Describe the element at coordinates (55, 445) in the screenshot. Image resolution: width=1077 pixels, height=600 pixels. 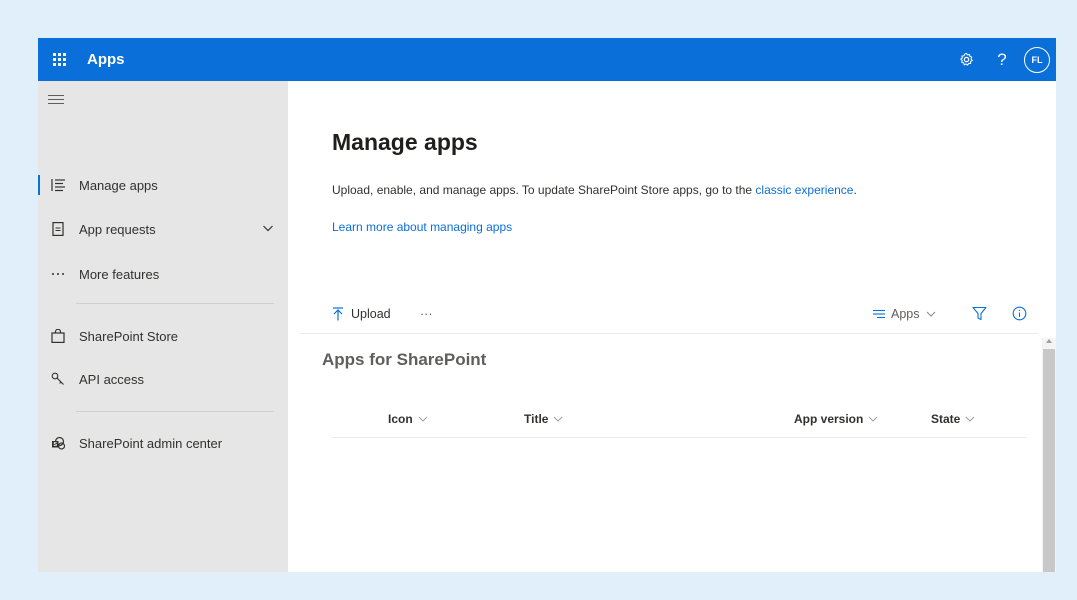
I see `svg-text: S` at that location.